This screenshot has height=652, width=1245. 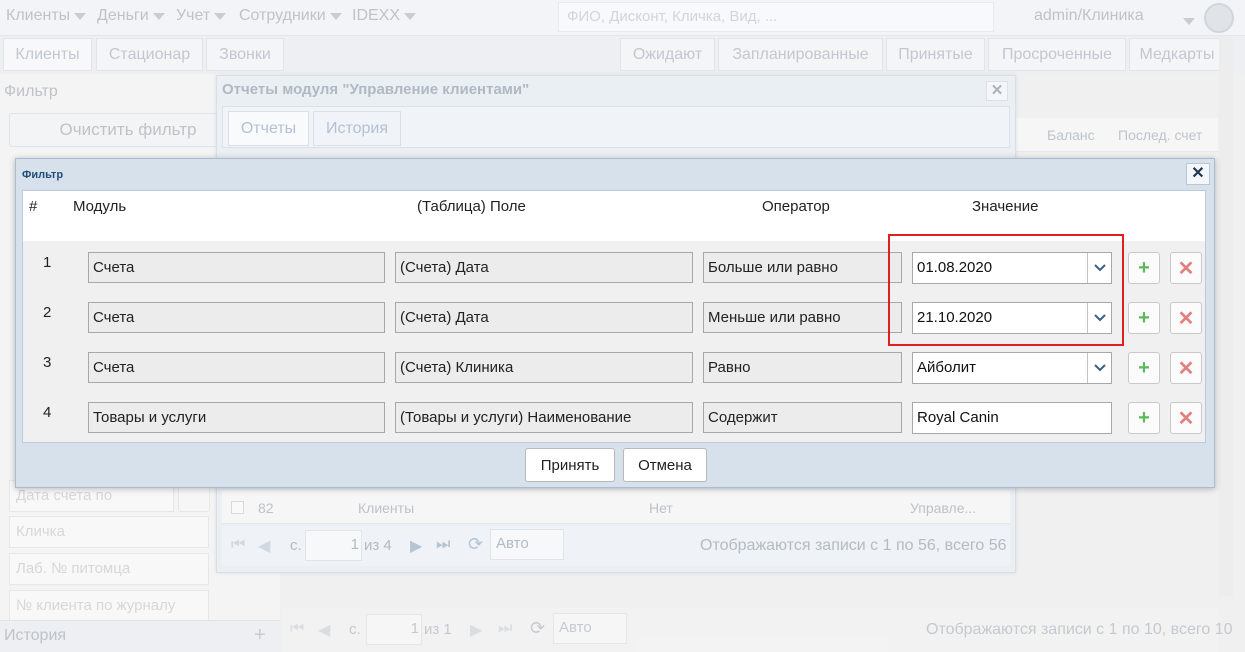 What do you see at coordinates (802, 367) in the screenshot?
I see `operator-select: Равно` at bounding box center [802, 367].